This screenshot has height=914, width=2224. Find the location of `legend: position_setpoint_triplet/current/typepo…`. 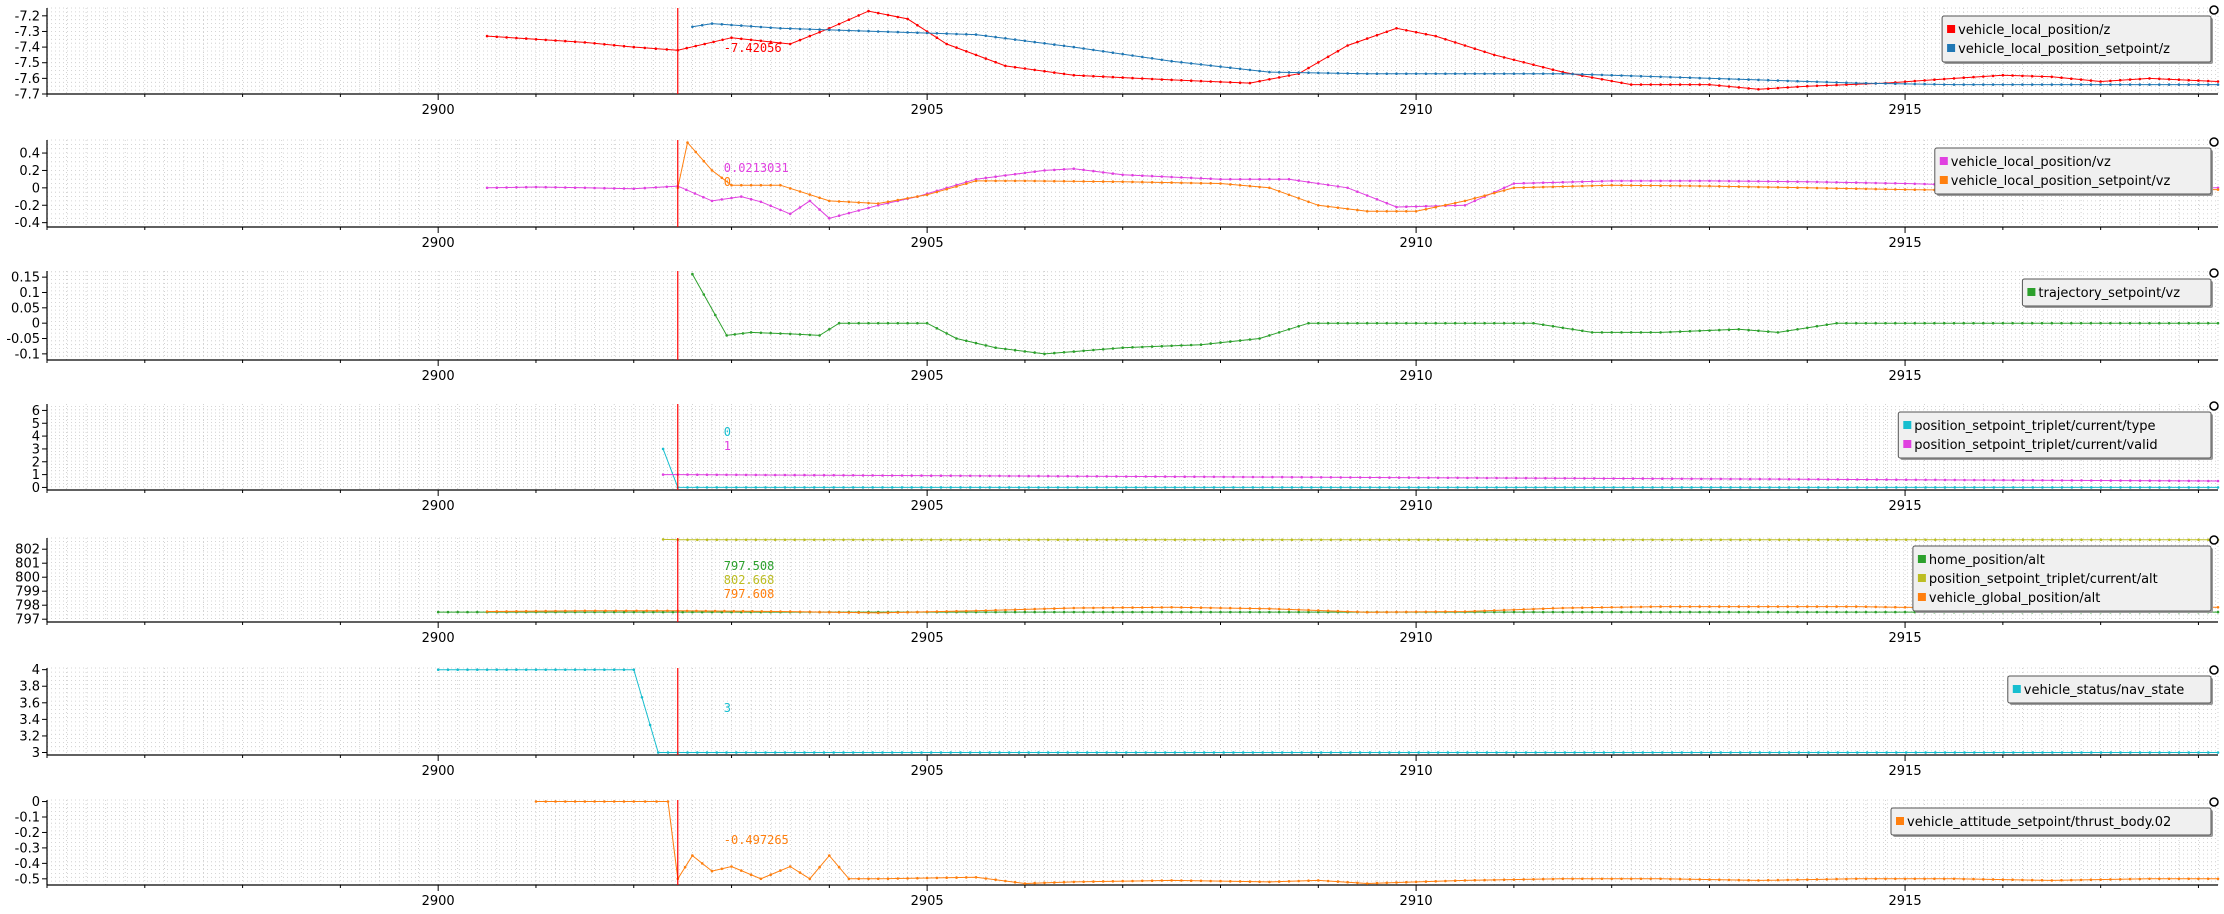

legend: position_setpoint_triplet/current/typepo… is located at coordinates (2055, 435).